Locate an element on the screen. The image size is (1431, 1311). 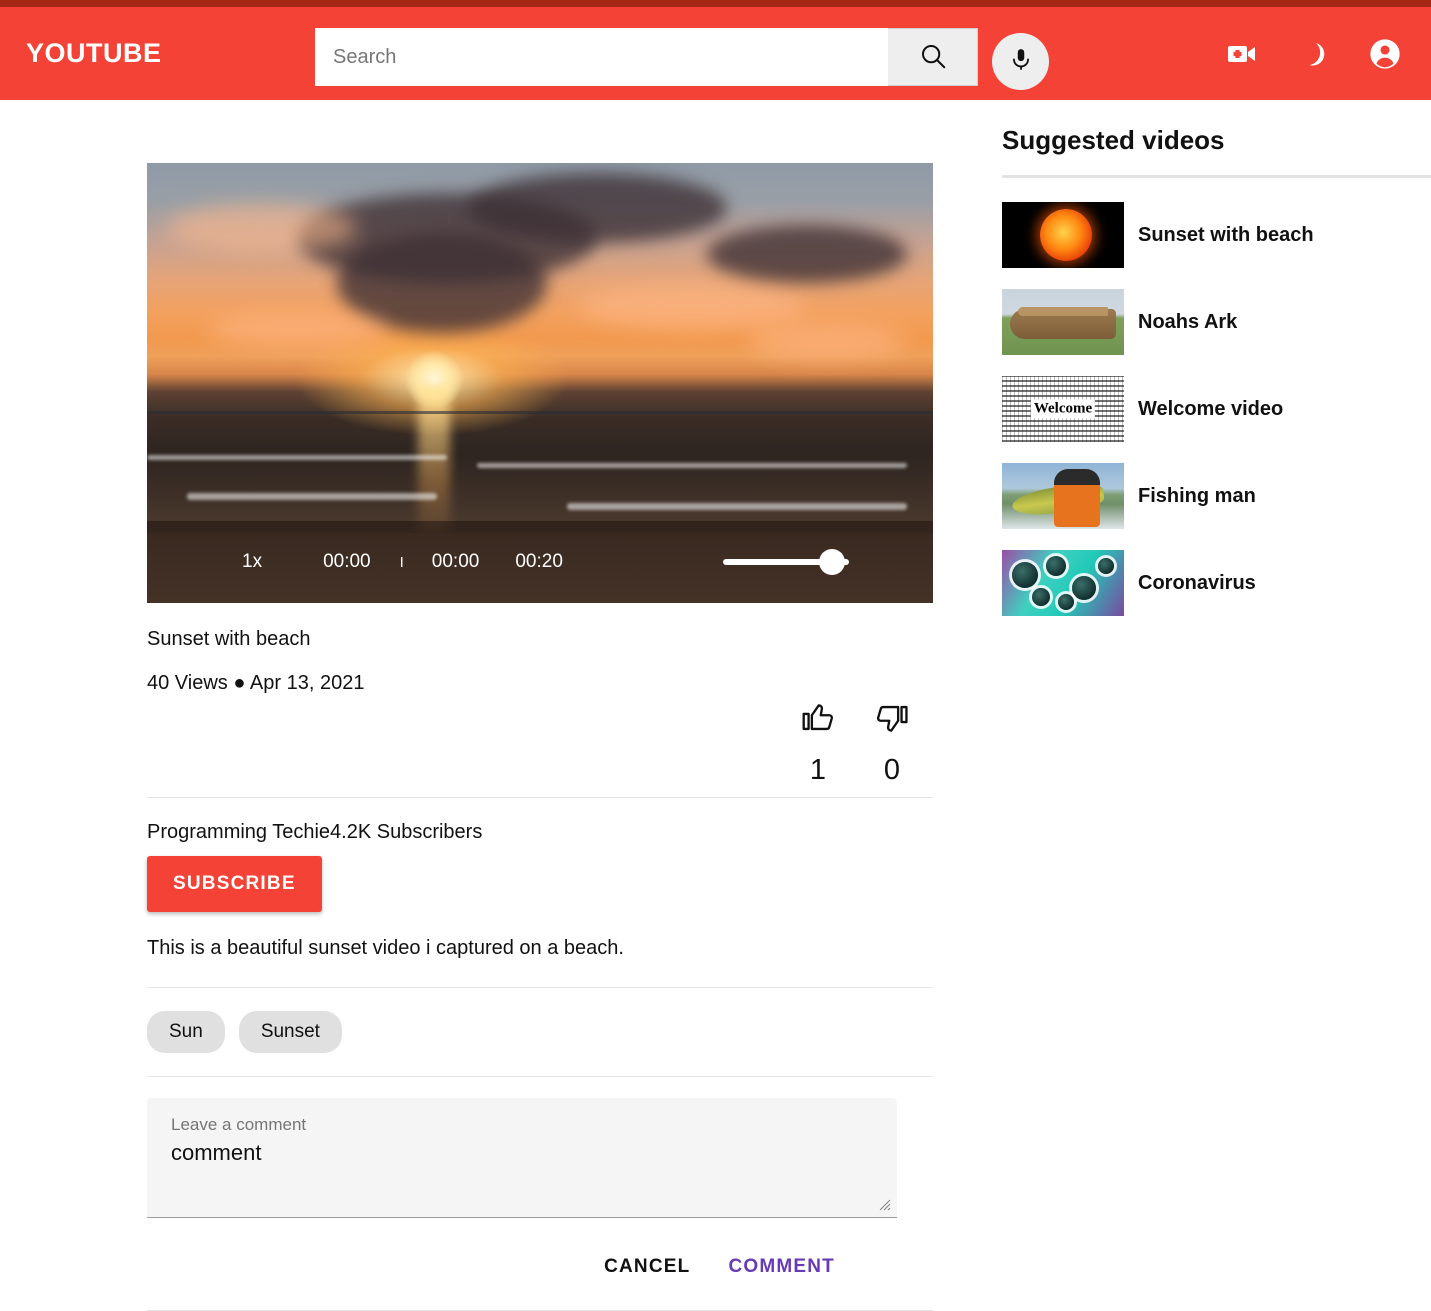
search-button is located at coordinates (933, 57).